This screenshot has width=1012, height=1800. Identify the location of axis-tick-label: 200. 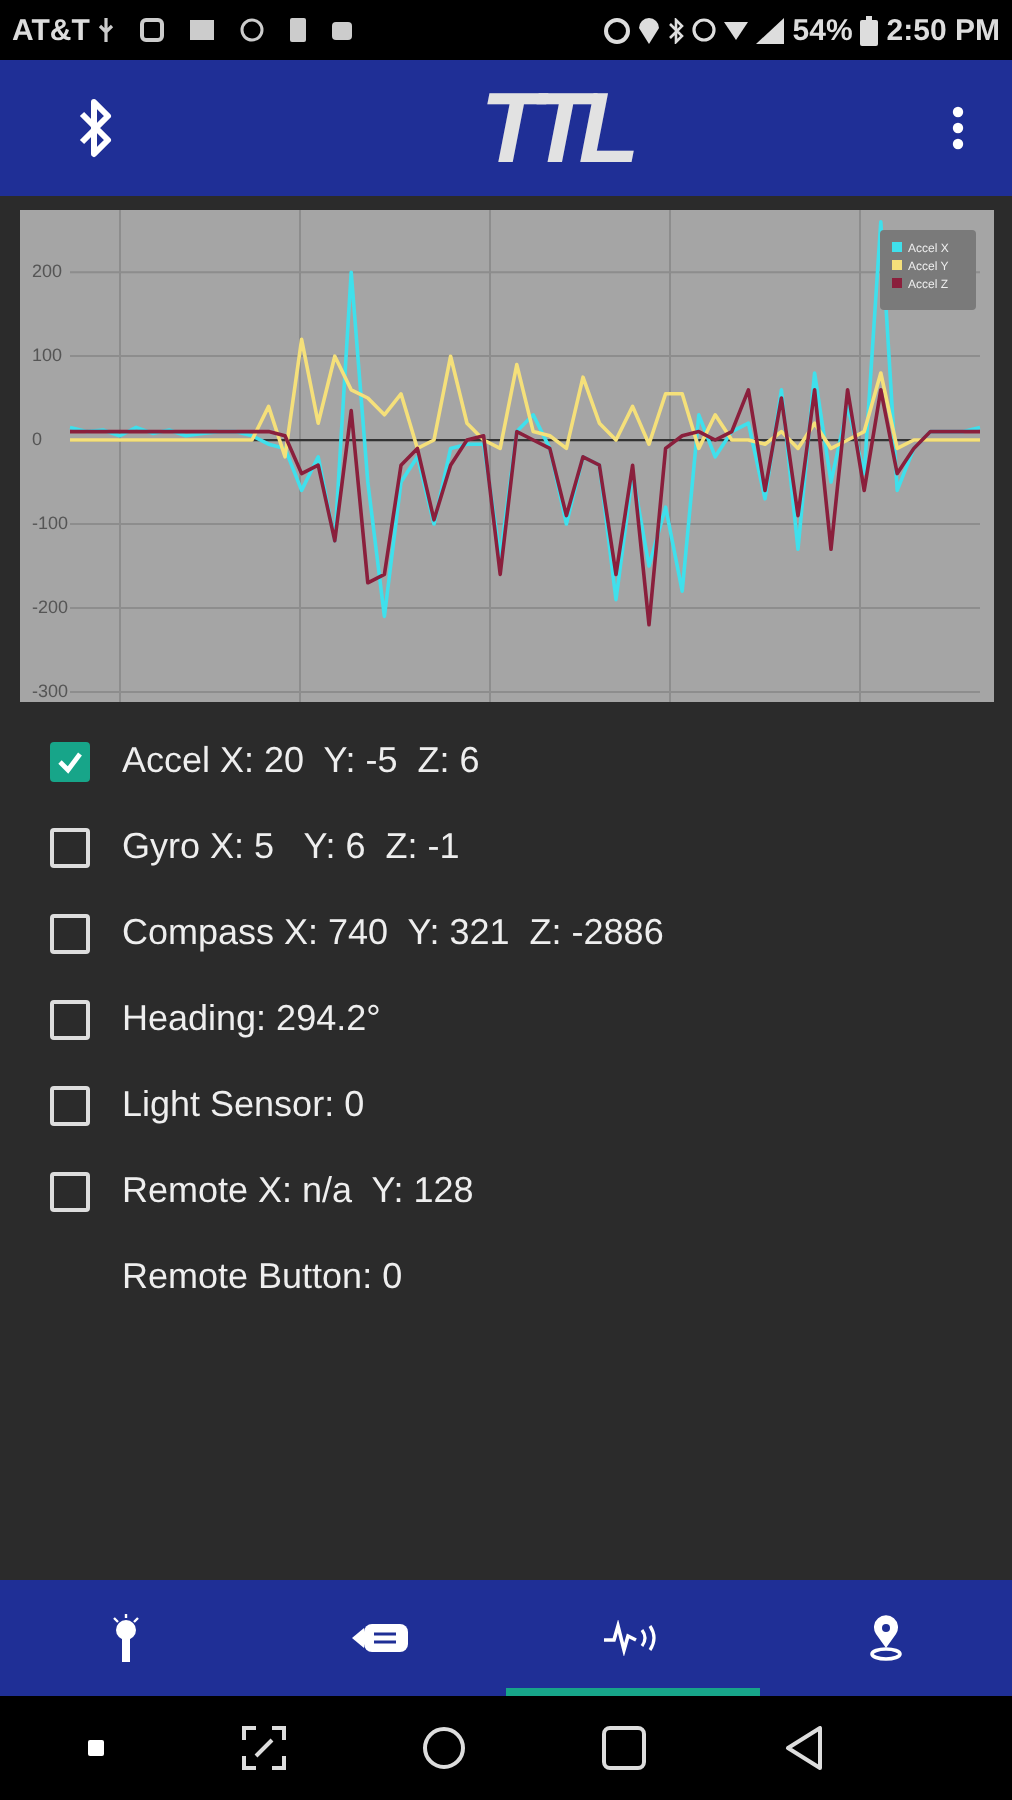
(47, 270).